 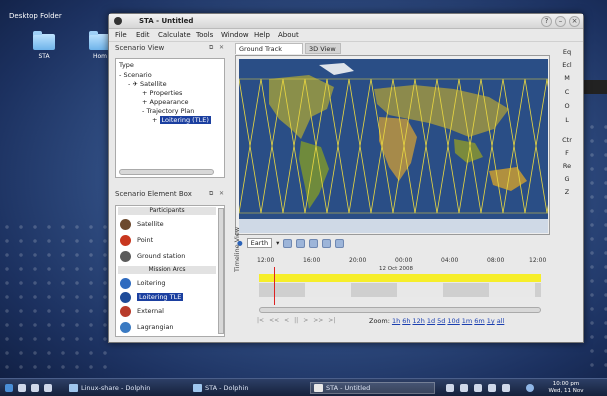 What do you see at coordinates (566, 384) in the screenshot?
I see `clock-time: 10:00 pm` at bounding box center [566, 384].